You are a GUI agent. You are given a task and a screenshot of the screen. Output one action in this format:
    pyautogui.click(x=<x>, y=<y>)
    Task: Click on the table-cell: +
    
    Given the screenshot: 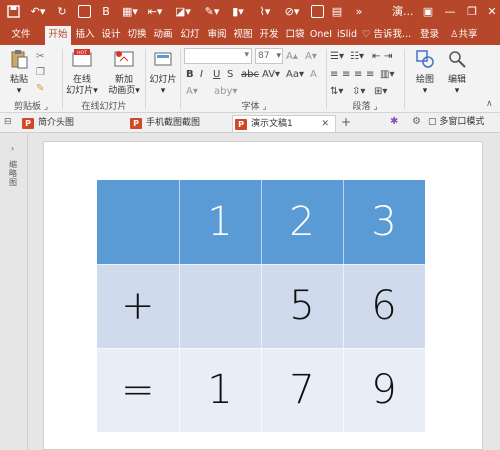 What is the action you would take?
    pyautogui.click(x=138, y=306)
    